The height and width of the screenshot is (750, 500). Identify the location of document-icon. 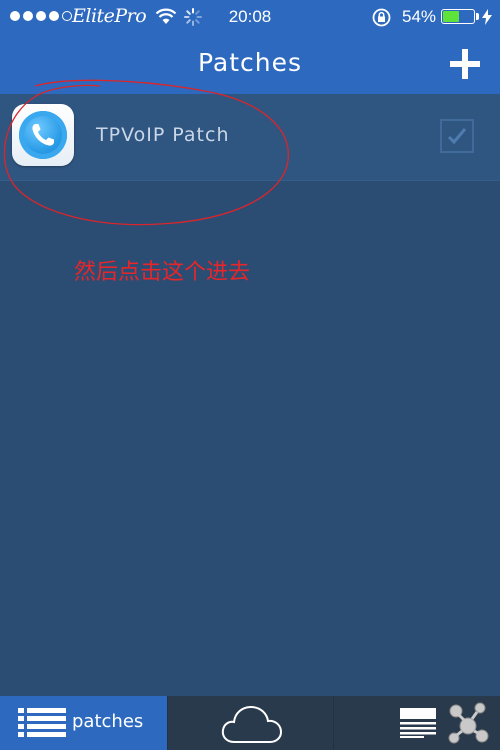
(418, 723).